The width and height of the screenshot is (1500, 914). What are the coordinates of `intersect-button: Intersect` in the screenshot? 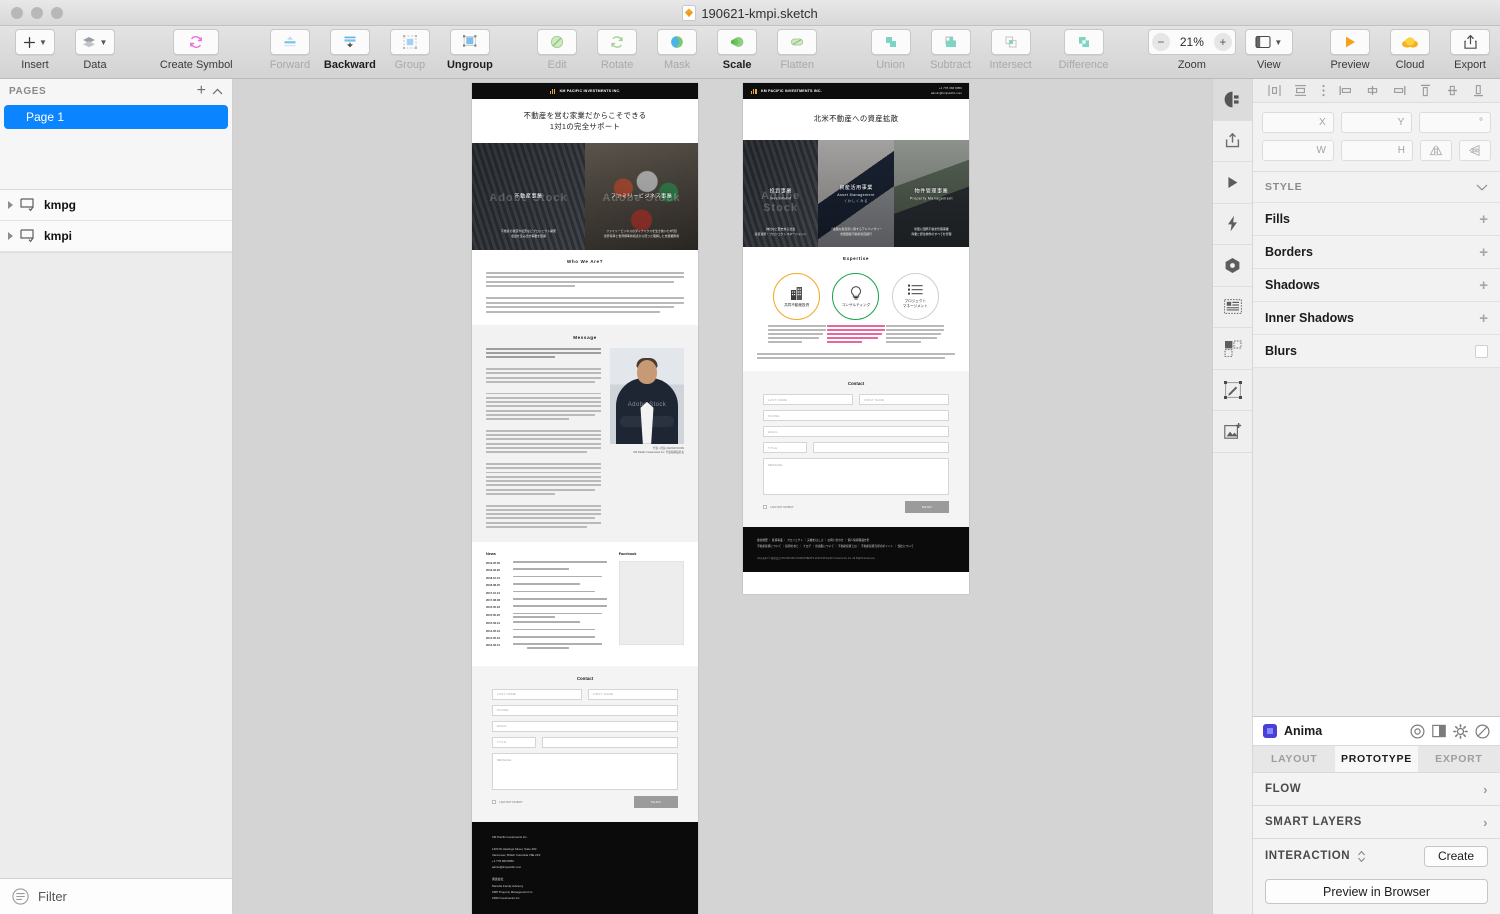 It's located at (1011, 50).